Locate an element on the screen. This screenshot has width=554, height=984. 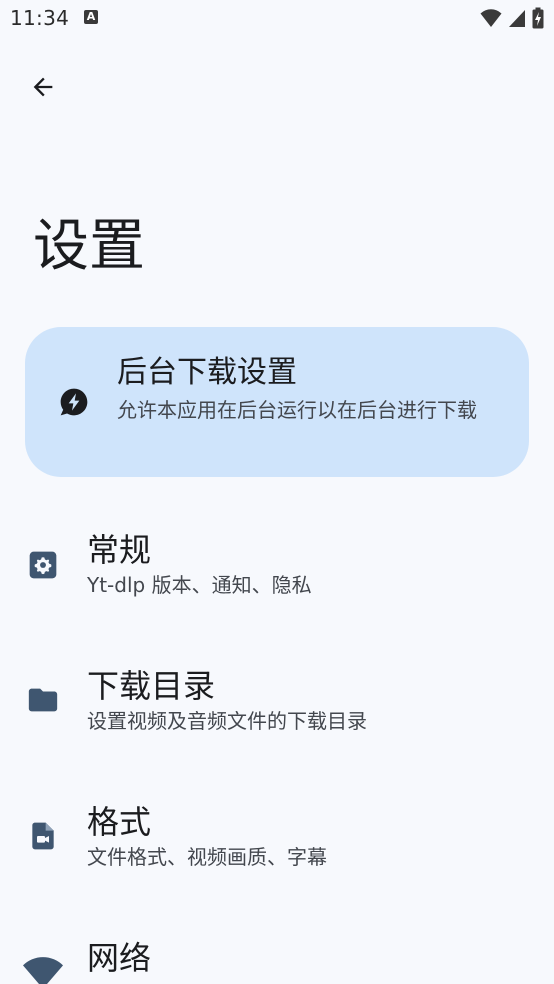
item-title: 常规 is located at coordinates (119, 550).